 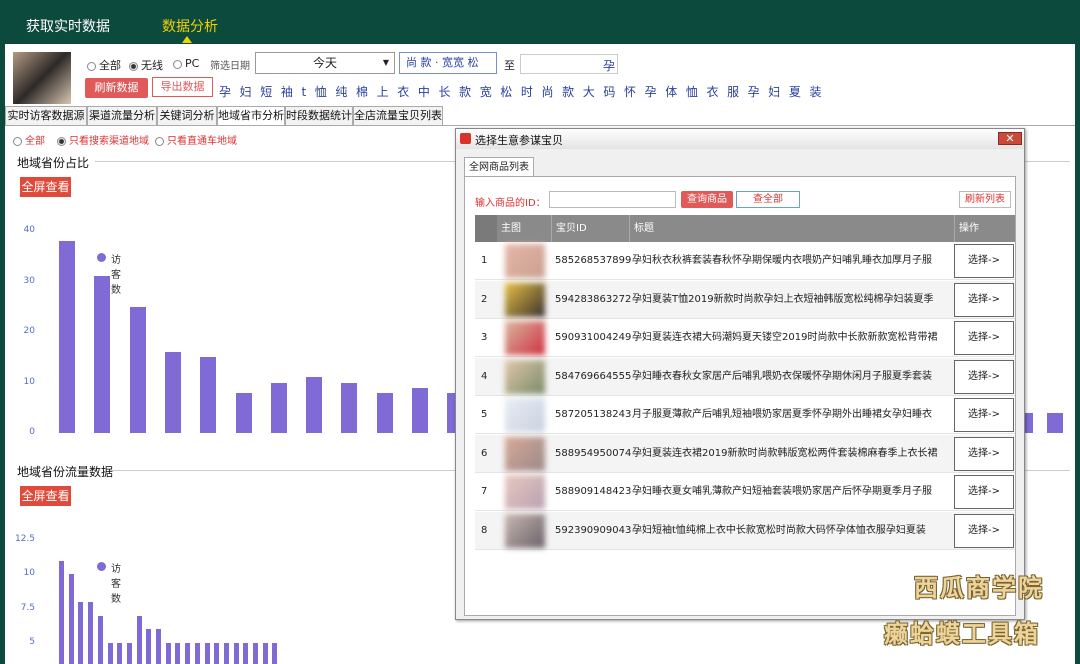 What do you see at coordinates (186, 63) in the screenshot?
I see `radio-pc: PC` at bounding box center [186, 63].